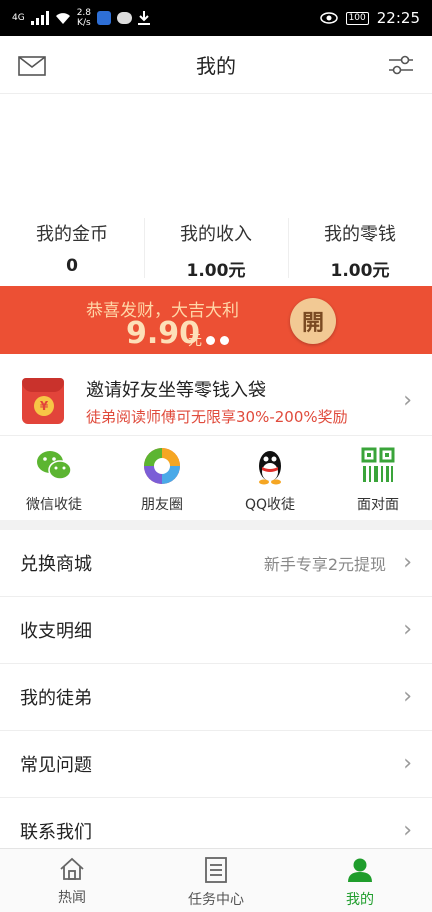 This screenshot has width=432, height=912. I want to click on bottom-tab-bar: 热闻 任务中心 我的, so click(216, 880).